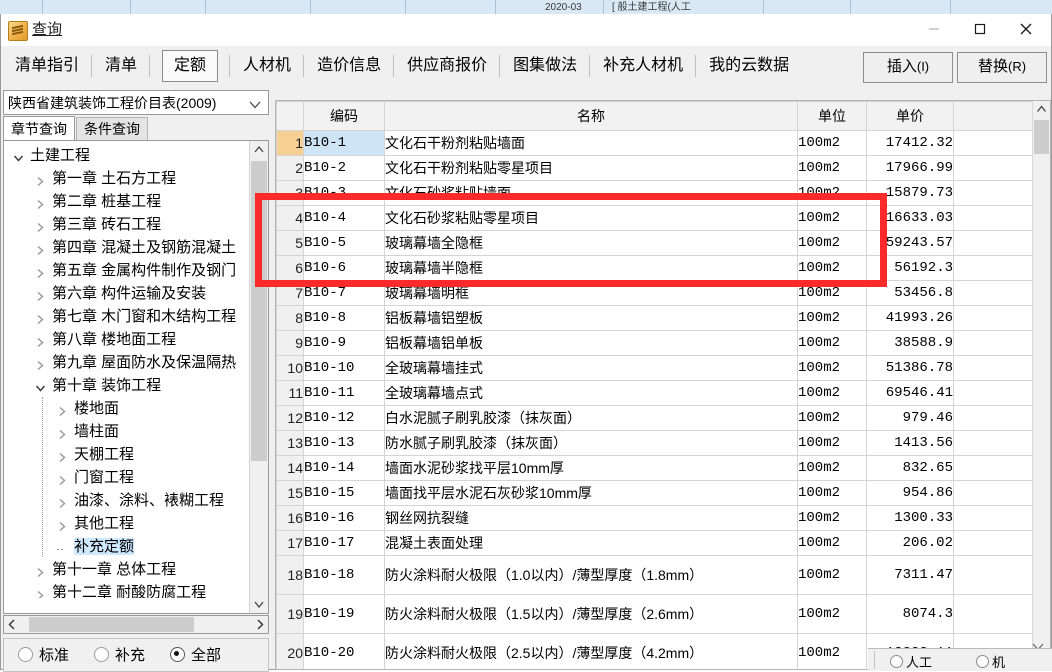 The height and width of the screenshot is (672, 1052). Describe the element at coordinates (344, 418) in the screenshot. I see `cell-code: B10-12` at that location.